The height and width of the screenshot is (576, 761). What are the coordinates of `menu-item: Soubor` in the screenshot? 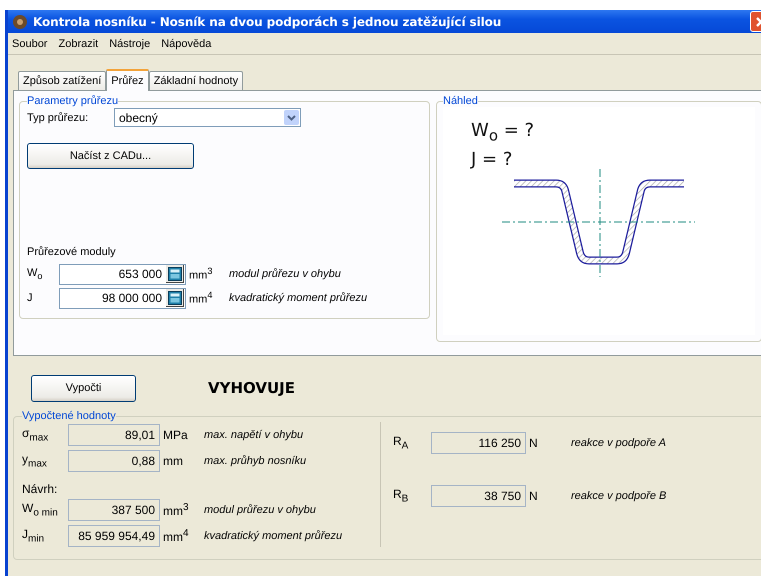 It's located at (30, 44).